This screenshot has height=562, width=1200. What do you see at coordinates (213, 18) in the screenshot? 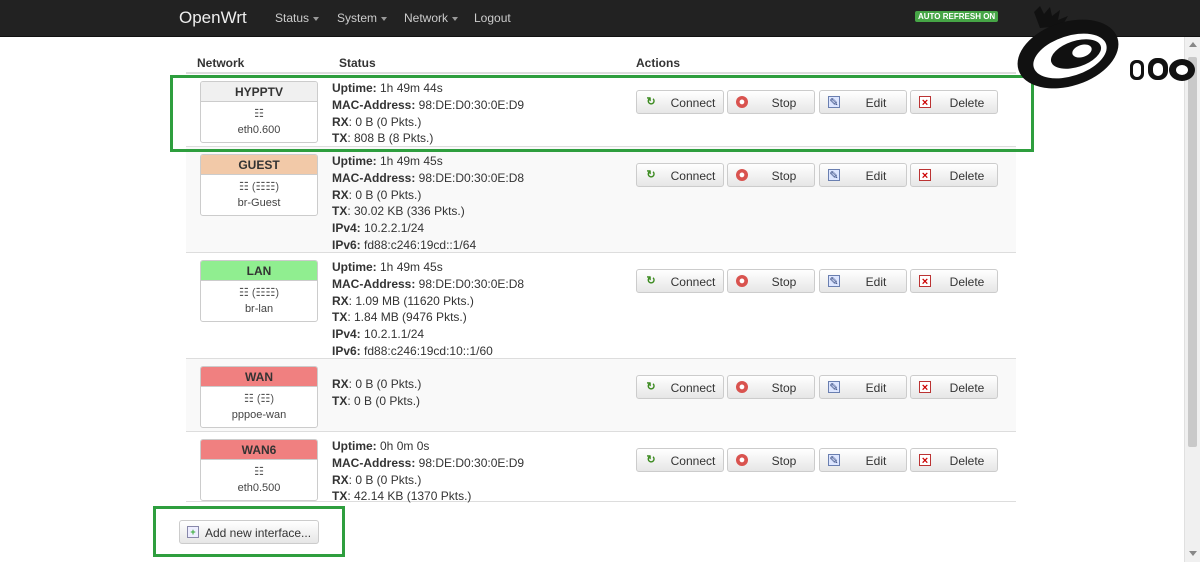
I see `brand-logo: OpenWrt` at bounding box center [213, 18].